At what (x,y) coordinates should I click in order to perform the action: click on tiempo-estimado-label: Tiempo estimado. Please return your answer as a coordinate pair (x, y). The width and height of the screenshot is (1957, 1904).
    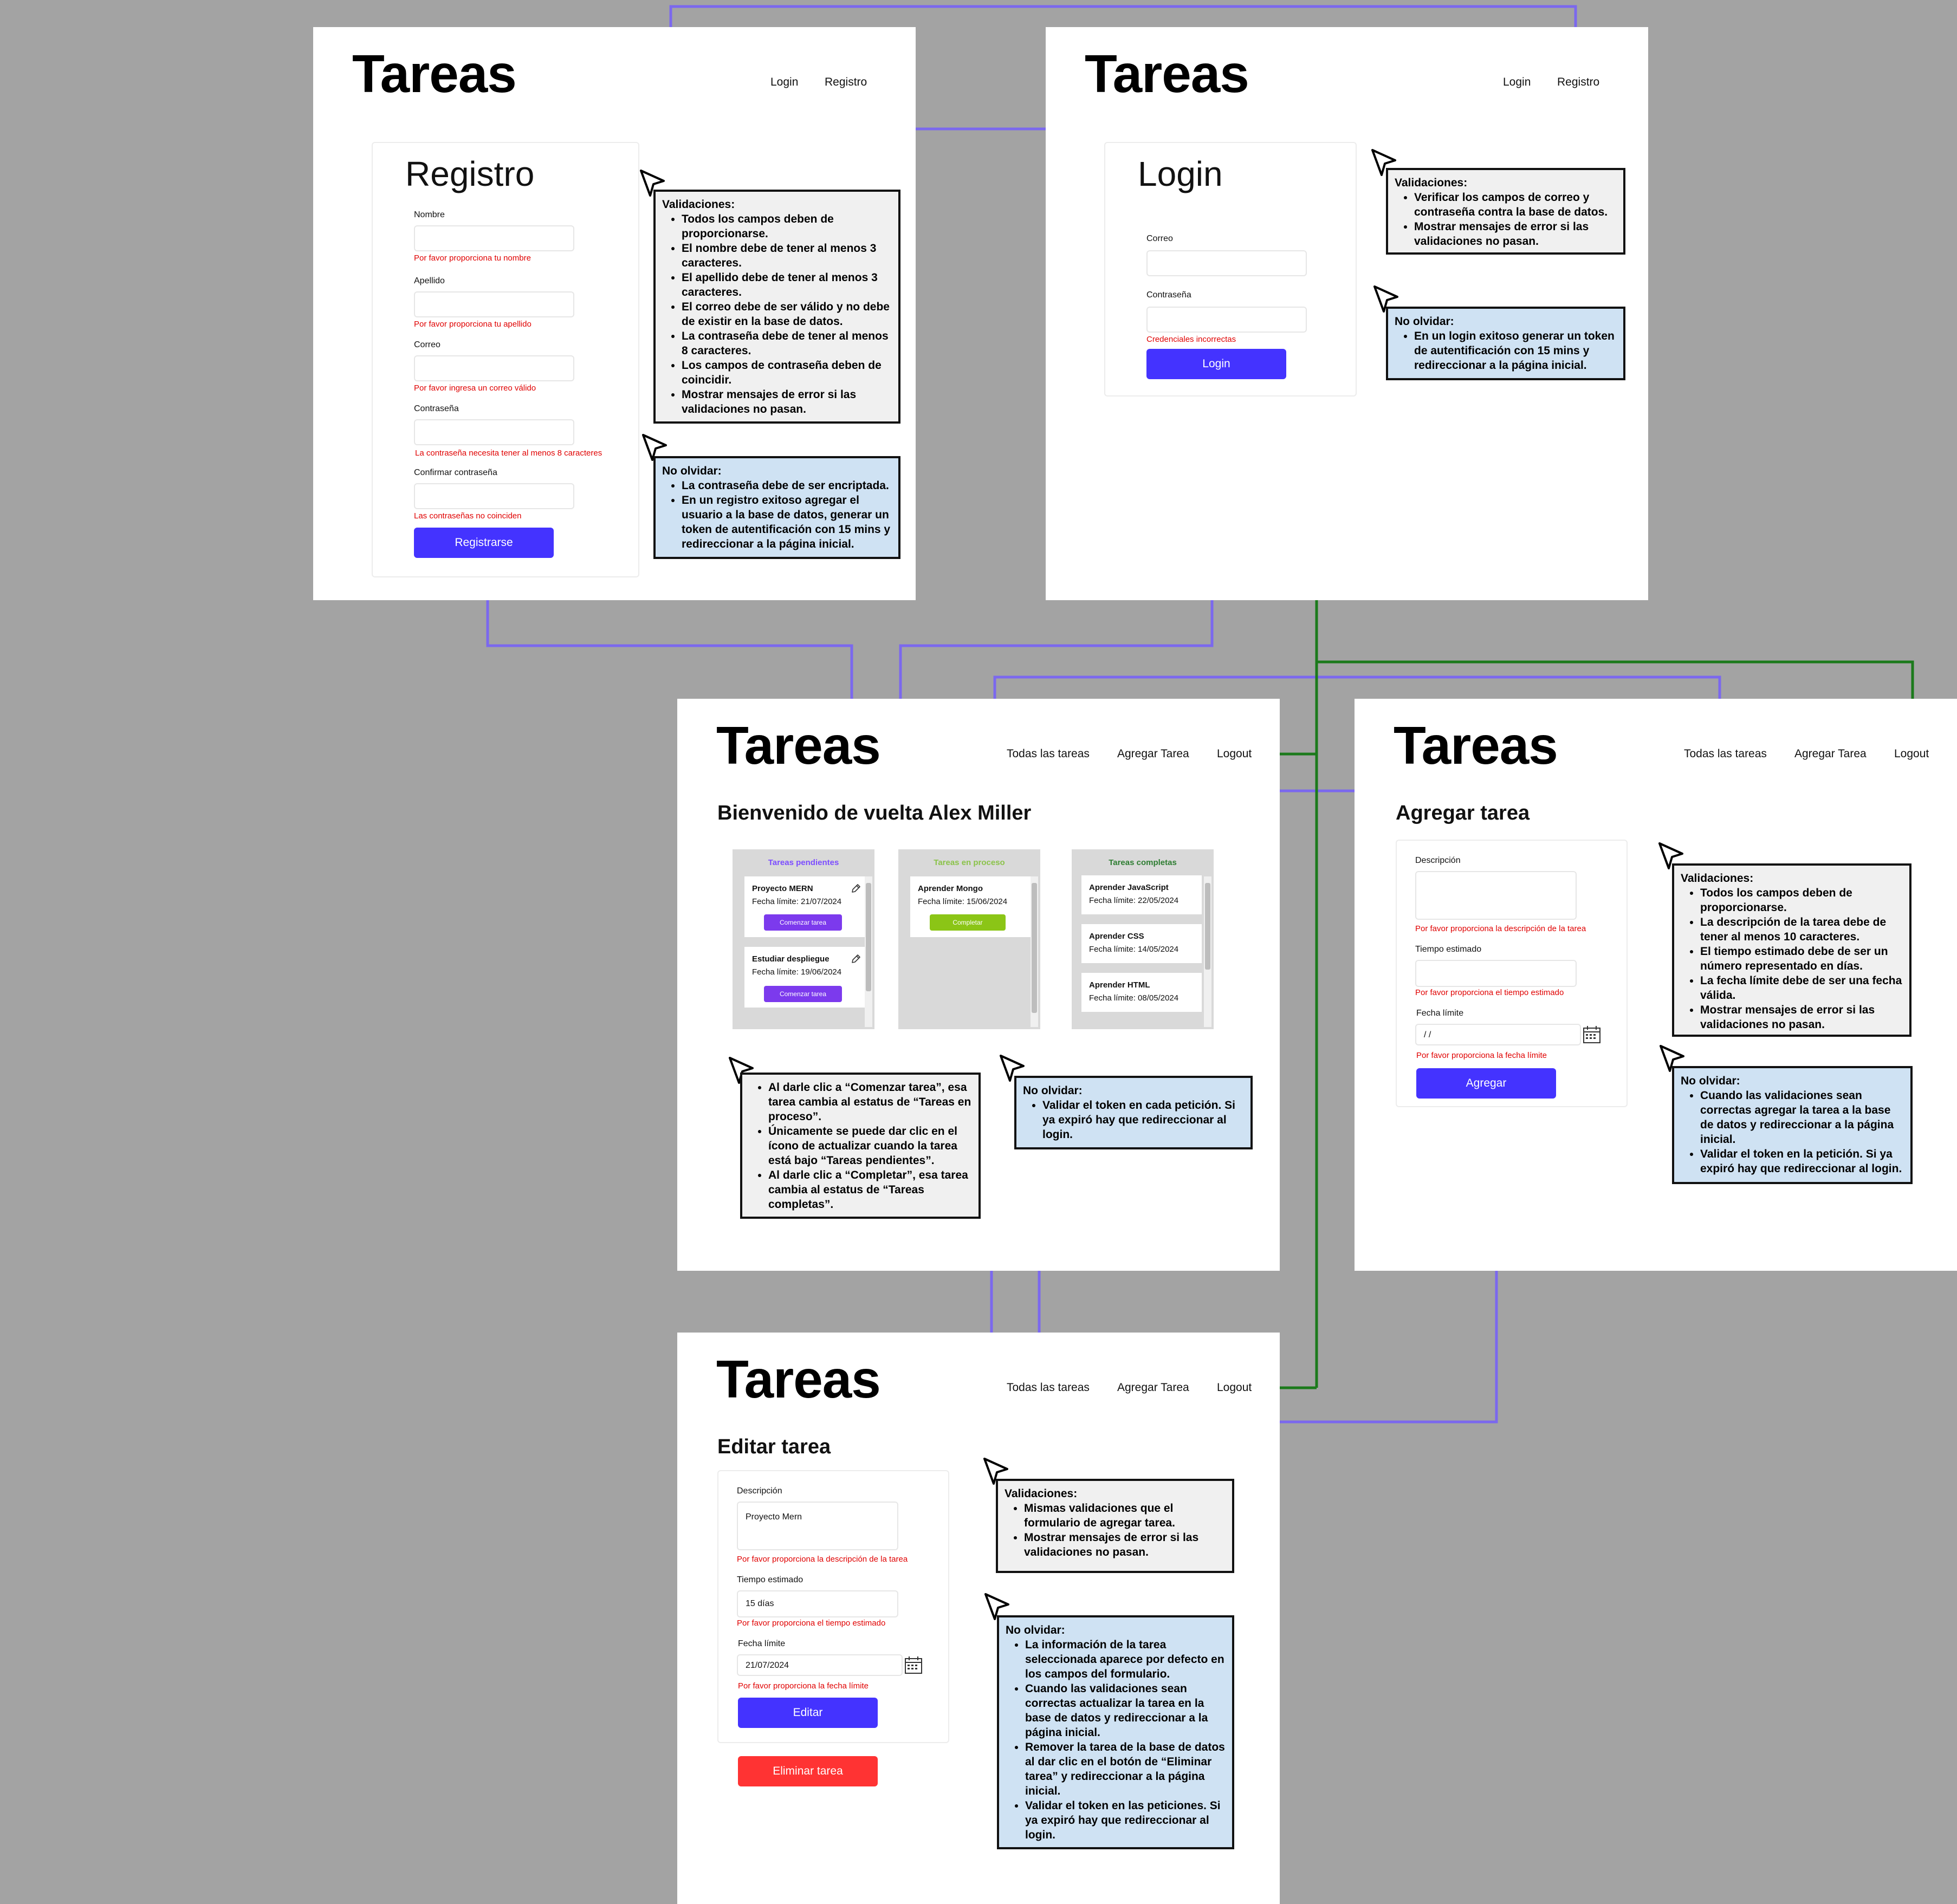
    Looking at the image, I should click on (770, 1579).